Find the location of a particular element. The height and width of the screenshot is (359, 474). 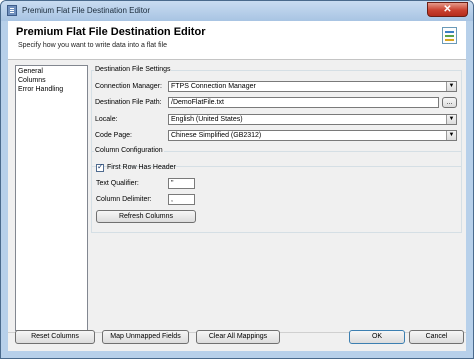

connection-manager-value: FTPS Connection Manager is located at coordinates (213, 86).